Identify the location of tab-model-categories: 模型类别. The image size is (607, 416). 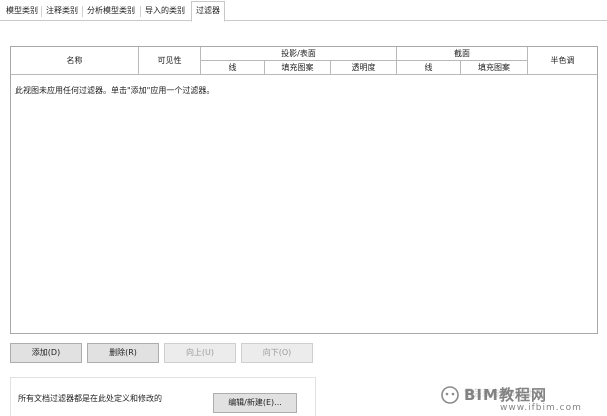
(22, 12).